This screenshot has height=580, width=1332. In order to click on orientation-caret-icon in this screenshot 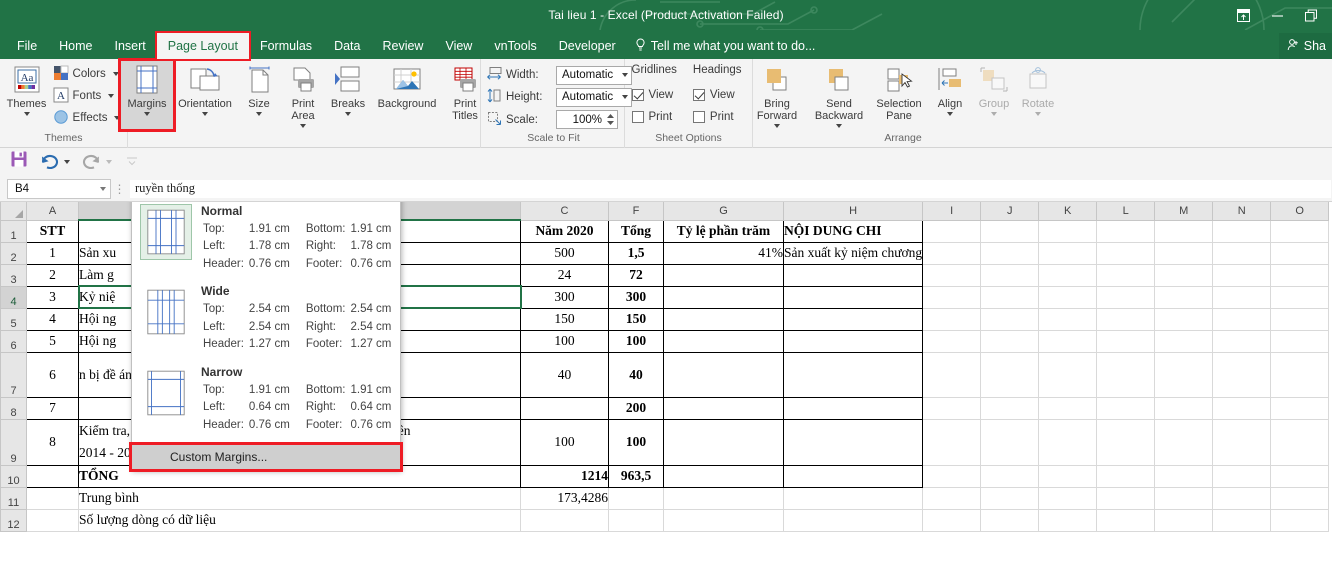, I will do `click(205, 114)`.